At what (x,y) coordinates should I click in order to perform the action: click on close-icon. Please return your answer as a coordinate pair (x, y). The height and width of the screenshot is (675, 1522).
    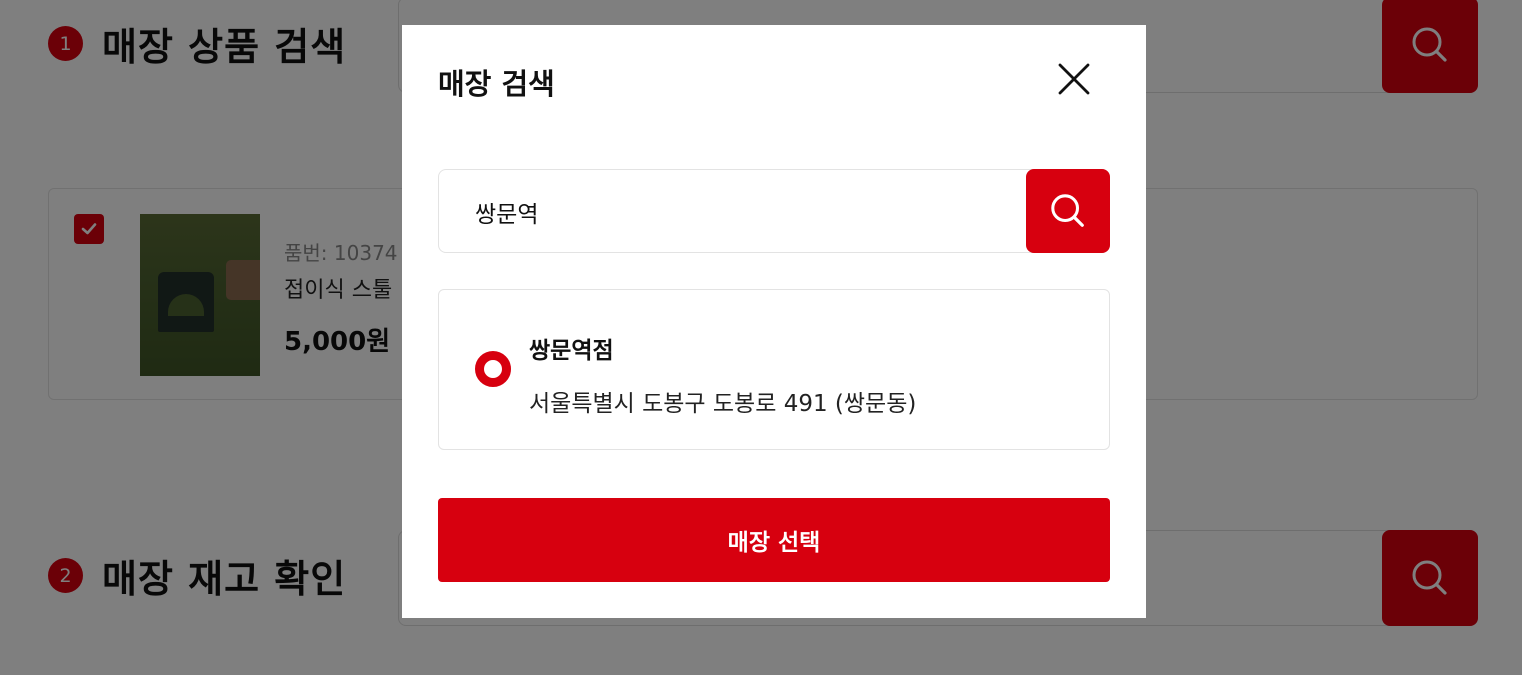
    Looking at the image, I should click on (1074, 79).